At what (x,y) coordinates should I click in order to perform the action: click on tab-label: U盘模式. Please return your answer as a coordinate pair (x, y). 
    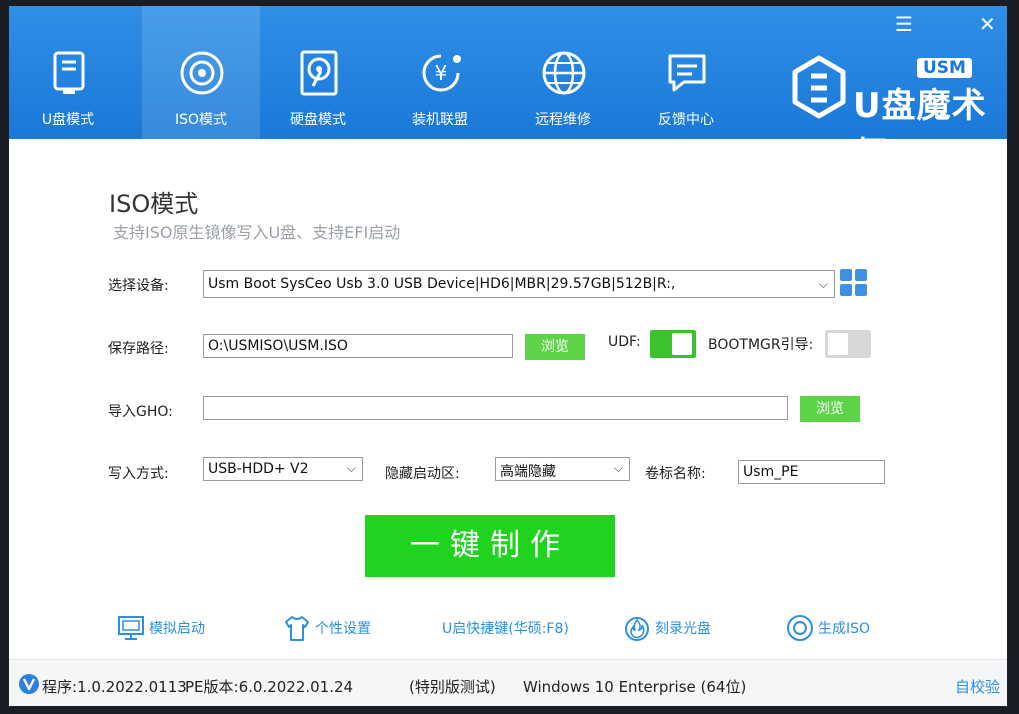
    Looking at the image, I should click on (68, 120).